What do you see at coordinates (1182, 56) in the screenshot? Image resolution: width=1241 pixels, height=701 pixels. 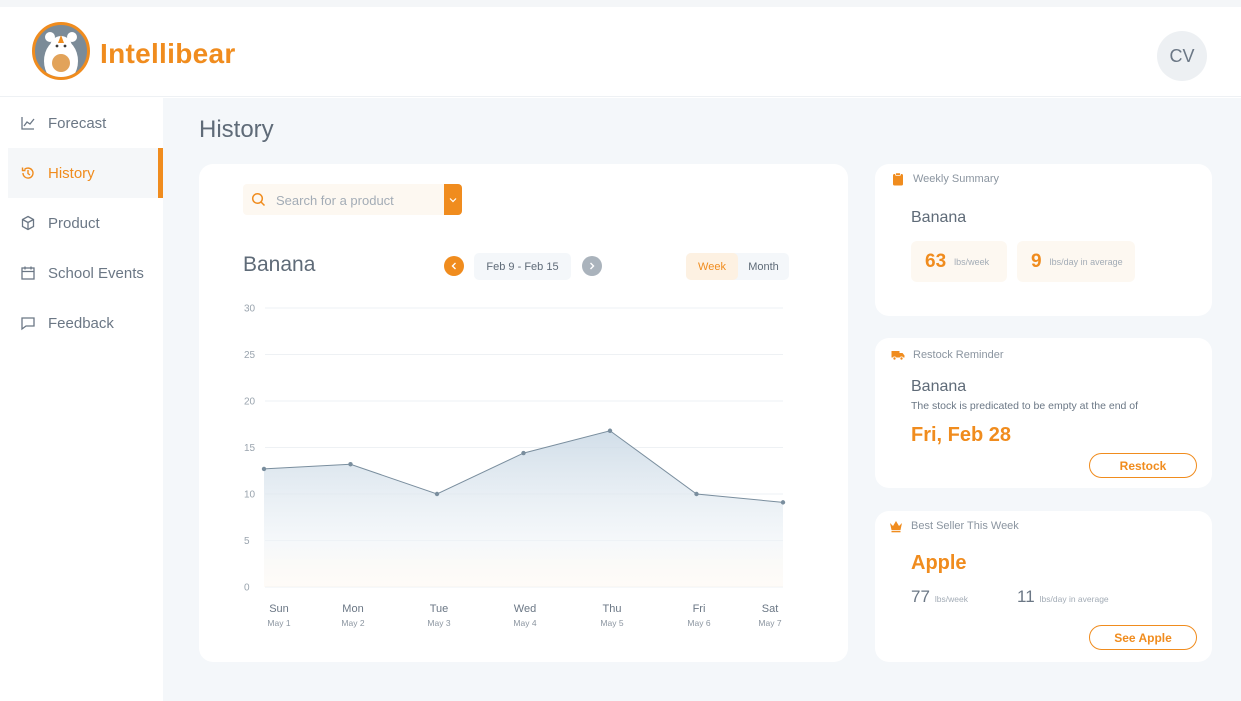 I see `user-avatar: CV` at bounding box center [1182, 56].